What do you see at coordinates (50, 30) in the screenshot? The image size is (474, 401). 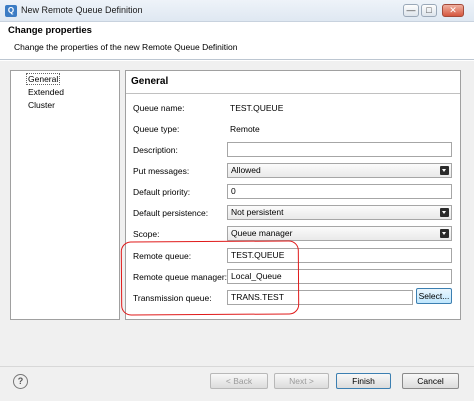 I see `page-title: Change properties` at bounding box center [50, 30].